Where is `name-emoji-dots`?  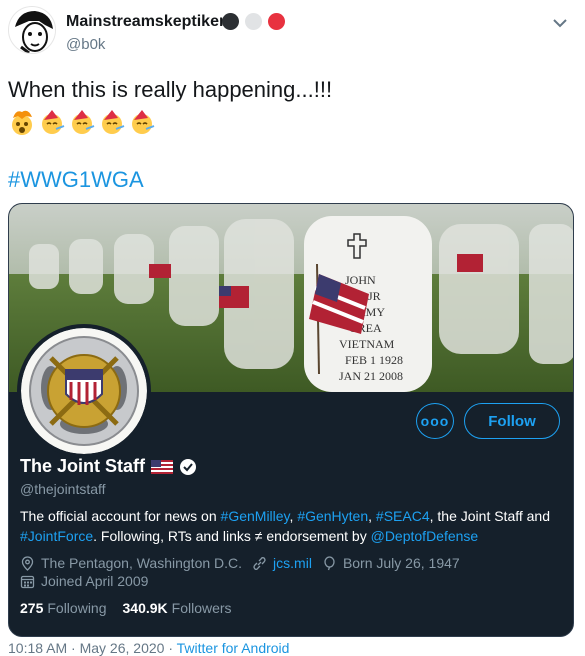 name-emoji-dots is located at coordinates (253, 21).